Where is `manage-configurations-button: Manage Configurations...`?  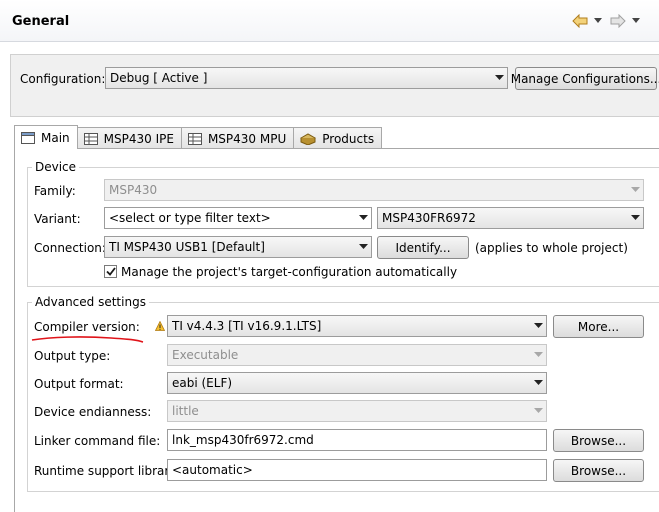 manage-configurations-button: Manage Configurations... is located at coordinates (585, 78).